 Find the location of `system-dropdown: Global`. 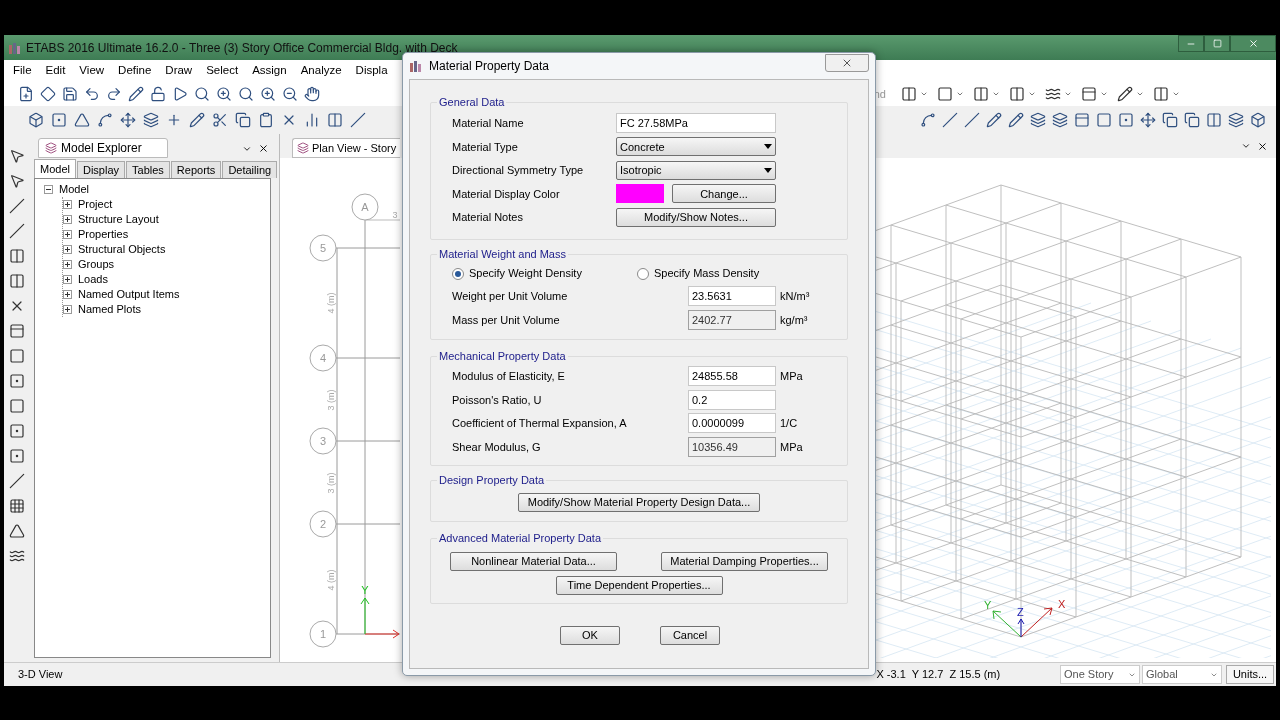

system-dropdown: Global is located at coordinates (1182, 674).